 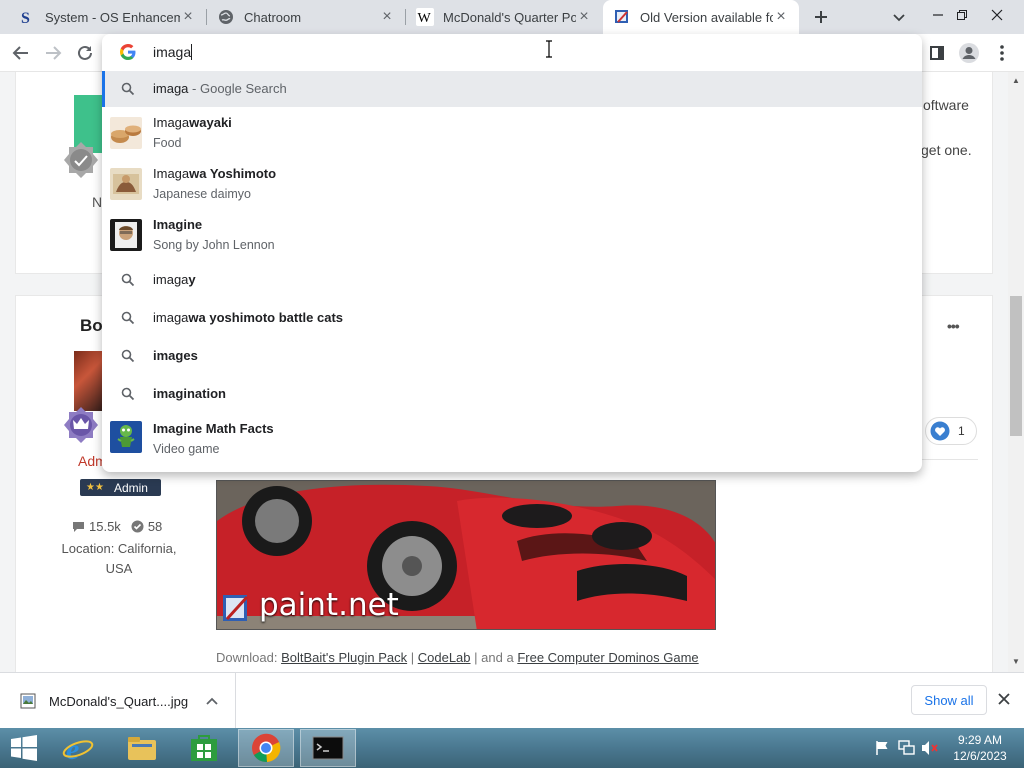 I want to click on suggestion-subtitle: Video game, so click(x=186, y=449).